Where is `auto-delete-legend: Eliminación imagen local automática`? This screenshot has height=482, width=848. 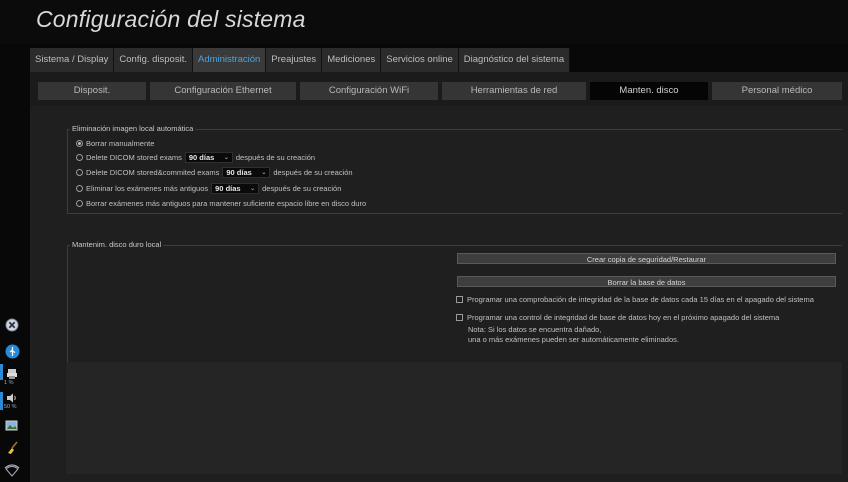 auto-delete-legend: Eliminación imagen local automática is located at coordinates (133, 128).